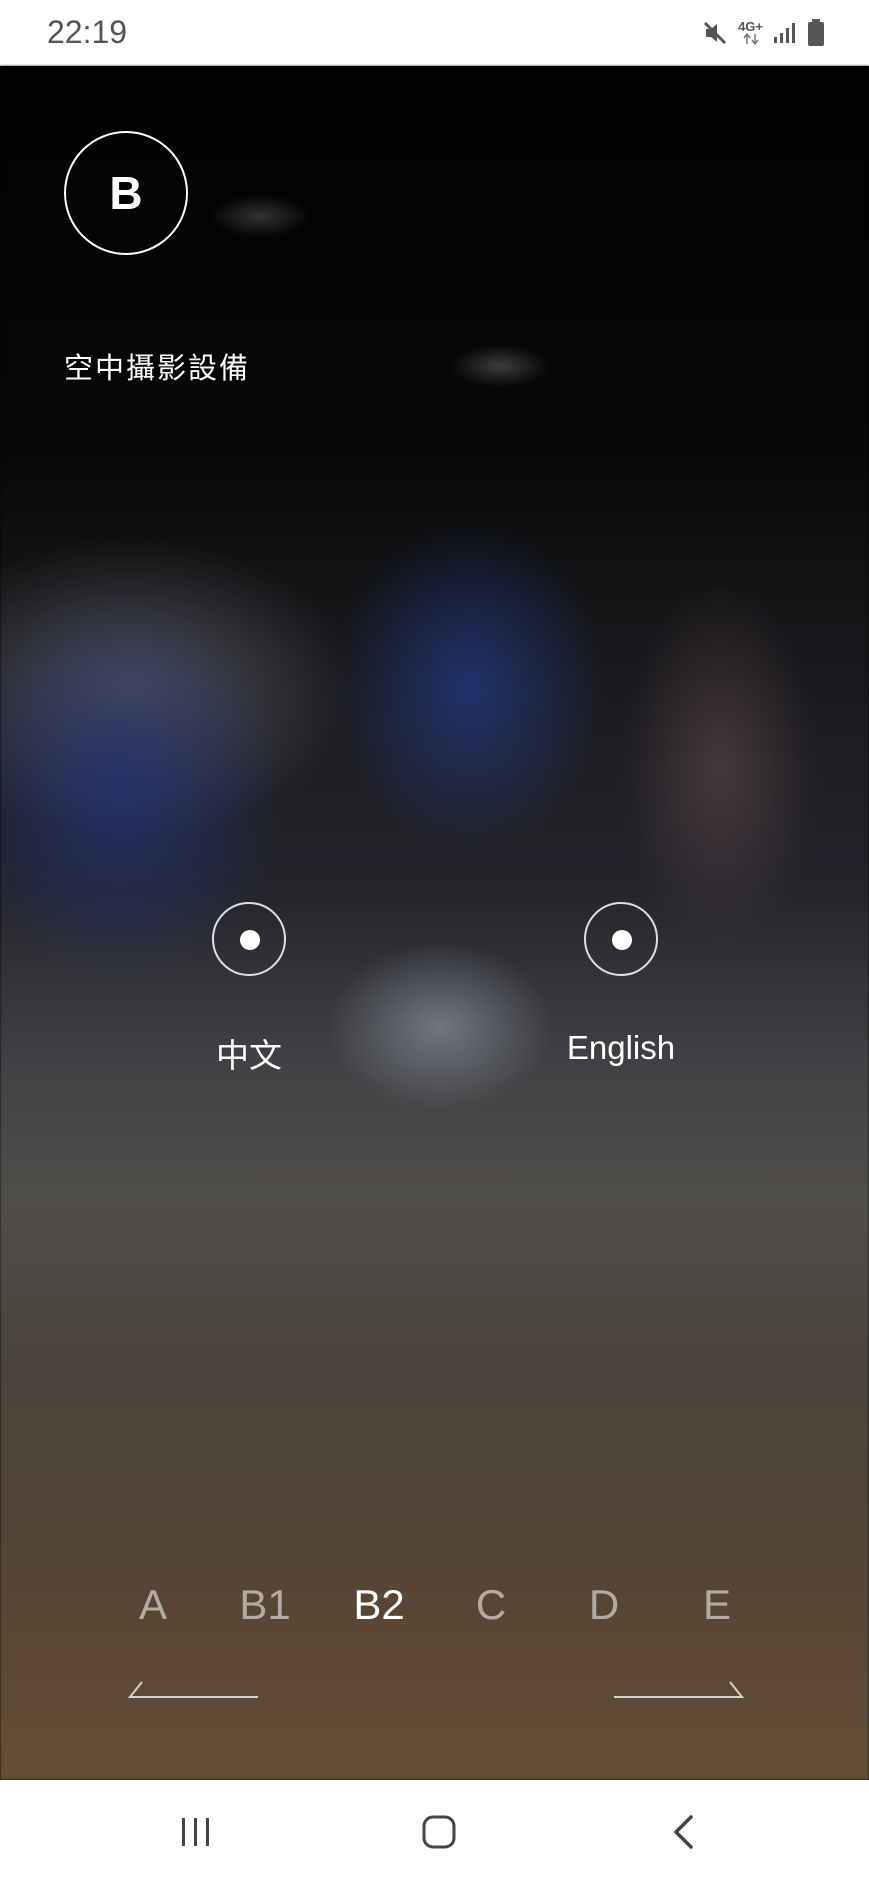  I want to click on language-option-english: English, so click(621, 987).